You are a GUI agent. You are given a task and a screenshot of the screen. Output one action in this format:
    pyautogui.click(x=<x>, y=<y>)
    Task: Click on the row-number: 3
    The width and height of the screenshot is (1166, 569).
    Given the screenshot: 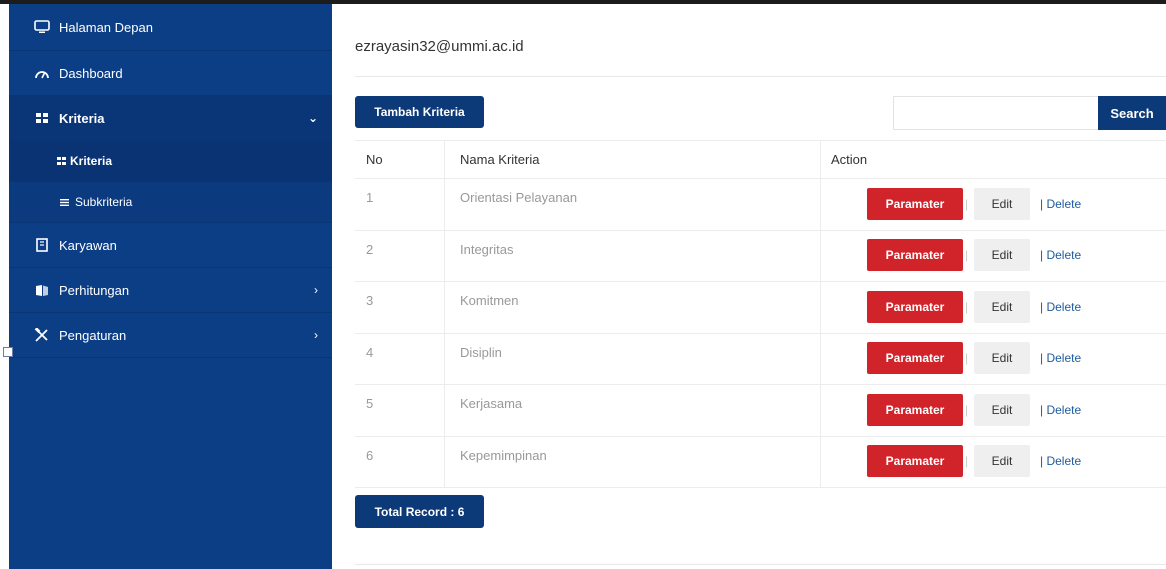 What is the action you would take?
    pyautogui.click(x=400, y=307)
    